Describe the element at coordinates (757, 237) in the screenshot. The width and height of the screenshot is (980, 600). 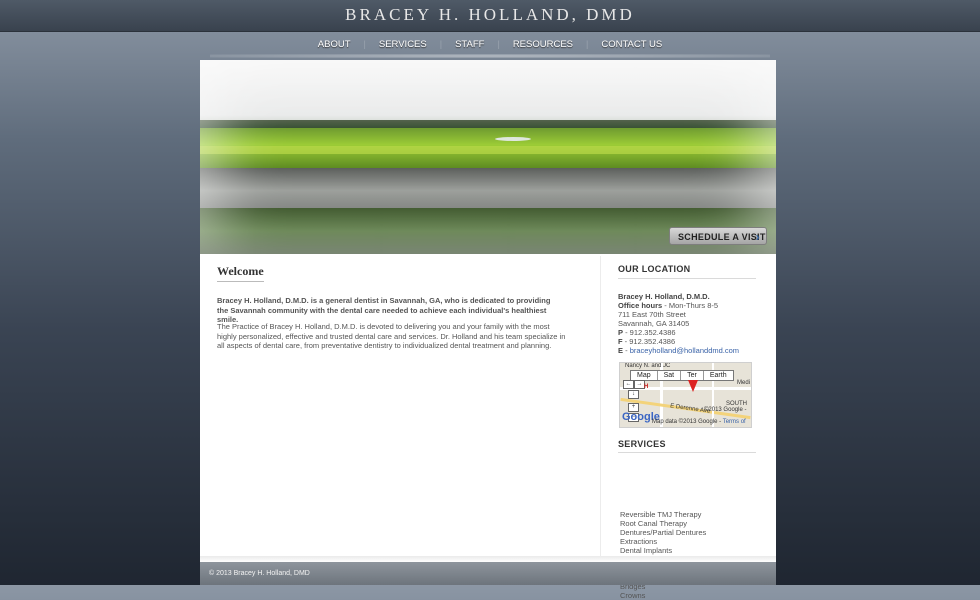
I see `chevron-right-icon: ›` at that location.